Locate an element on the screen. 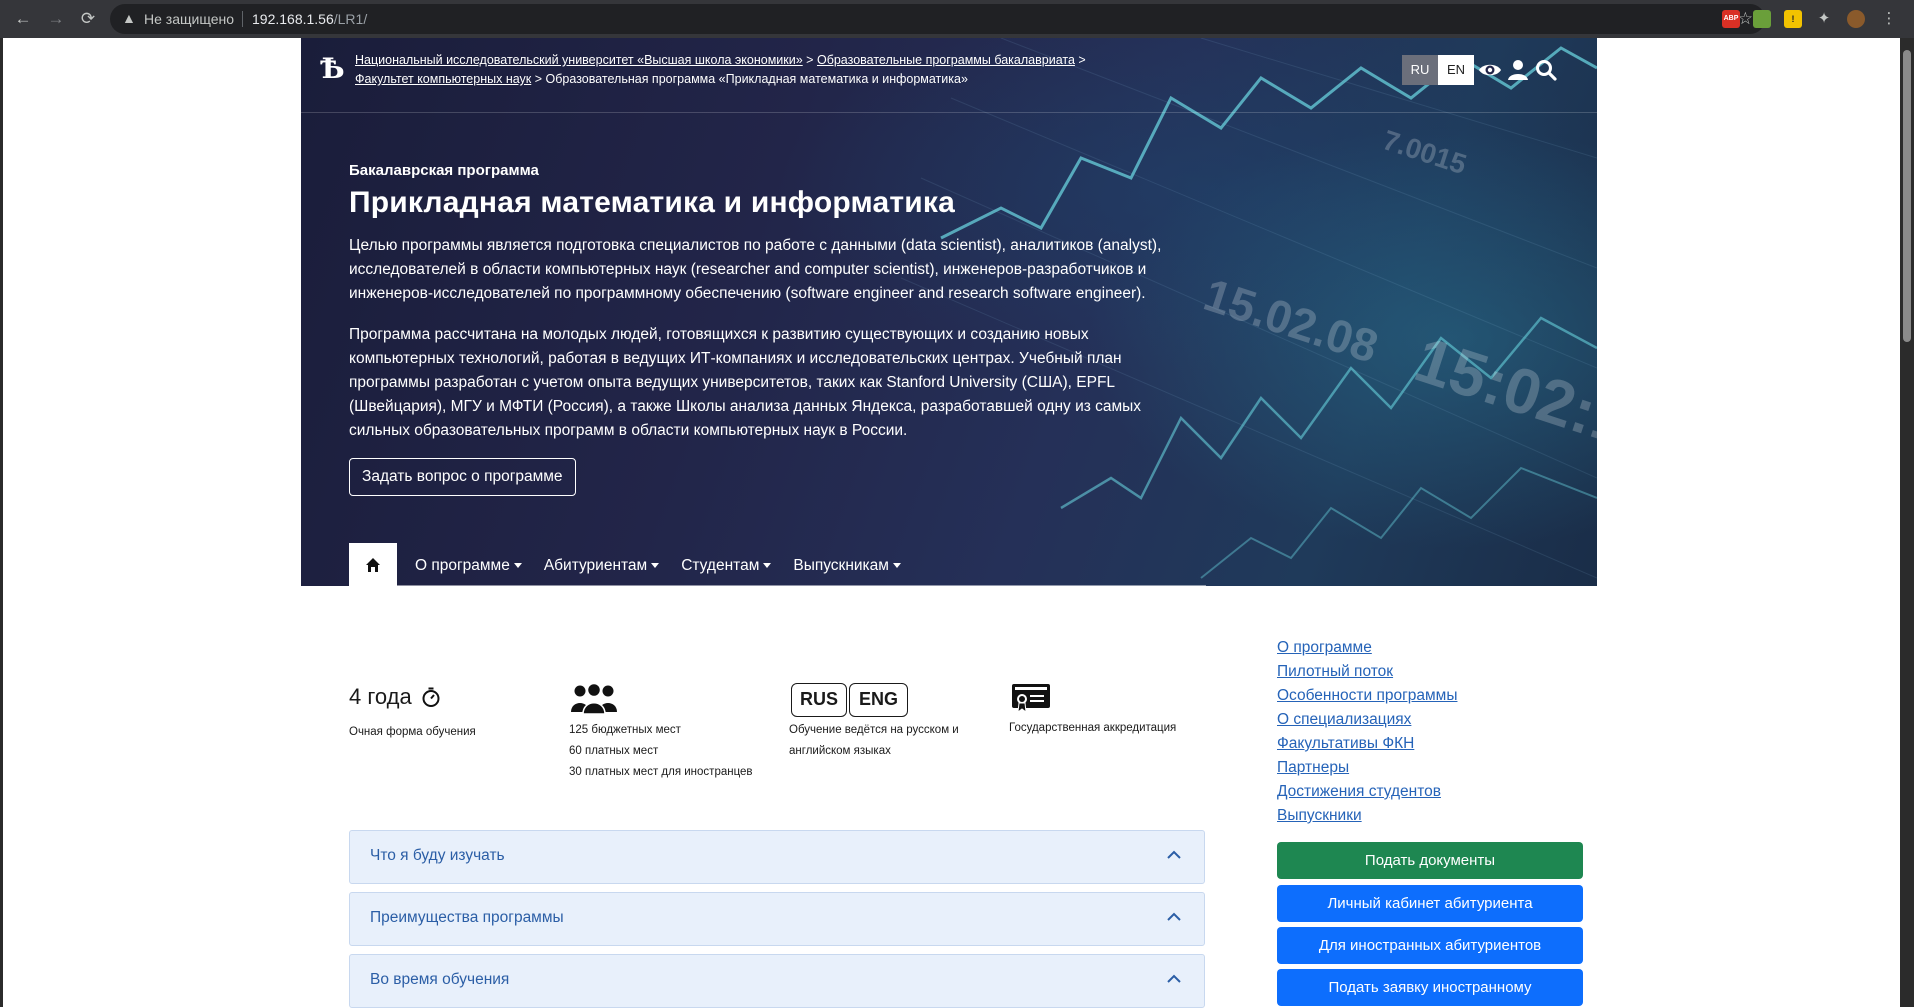  tab-students: Студентам is located at coordinates (726, 564).